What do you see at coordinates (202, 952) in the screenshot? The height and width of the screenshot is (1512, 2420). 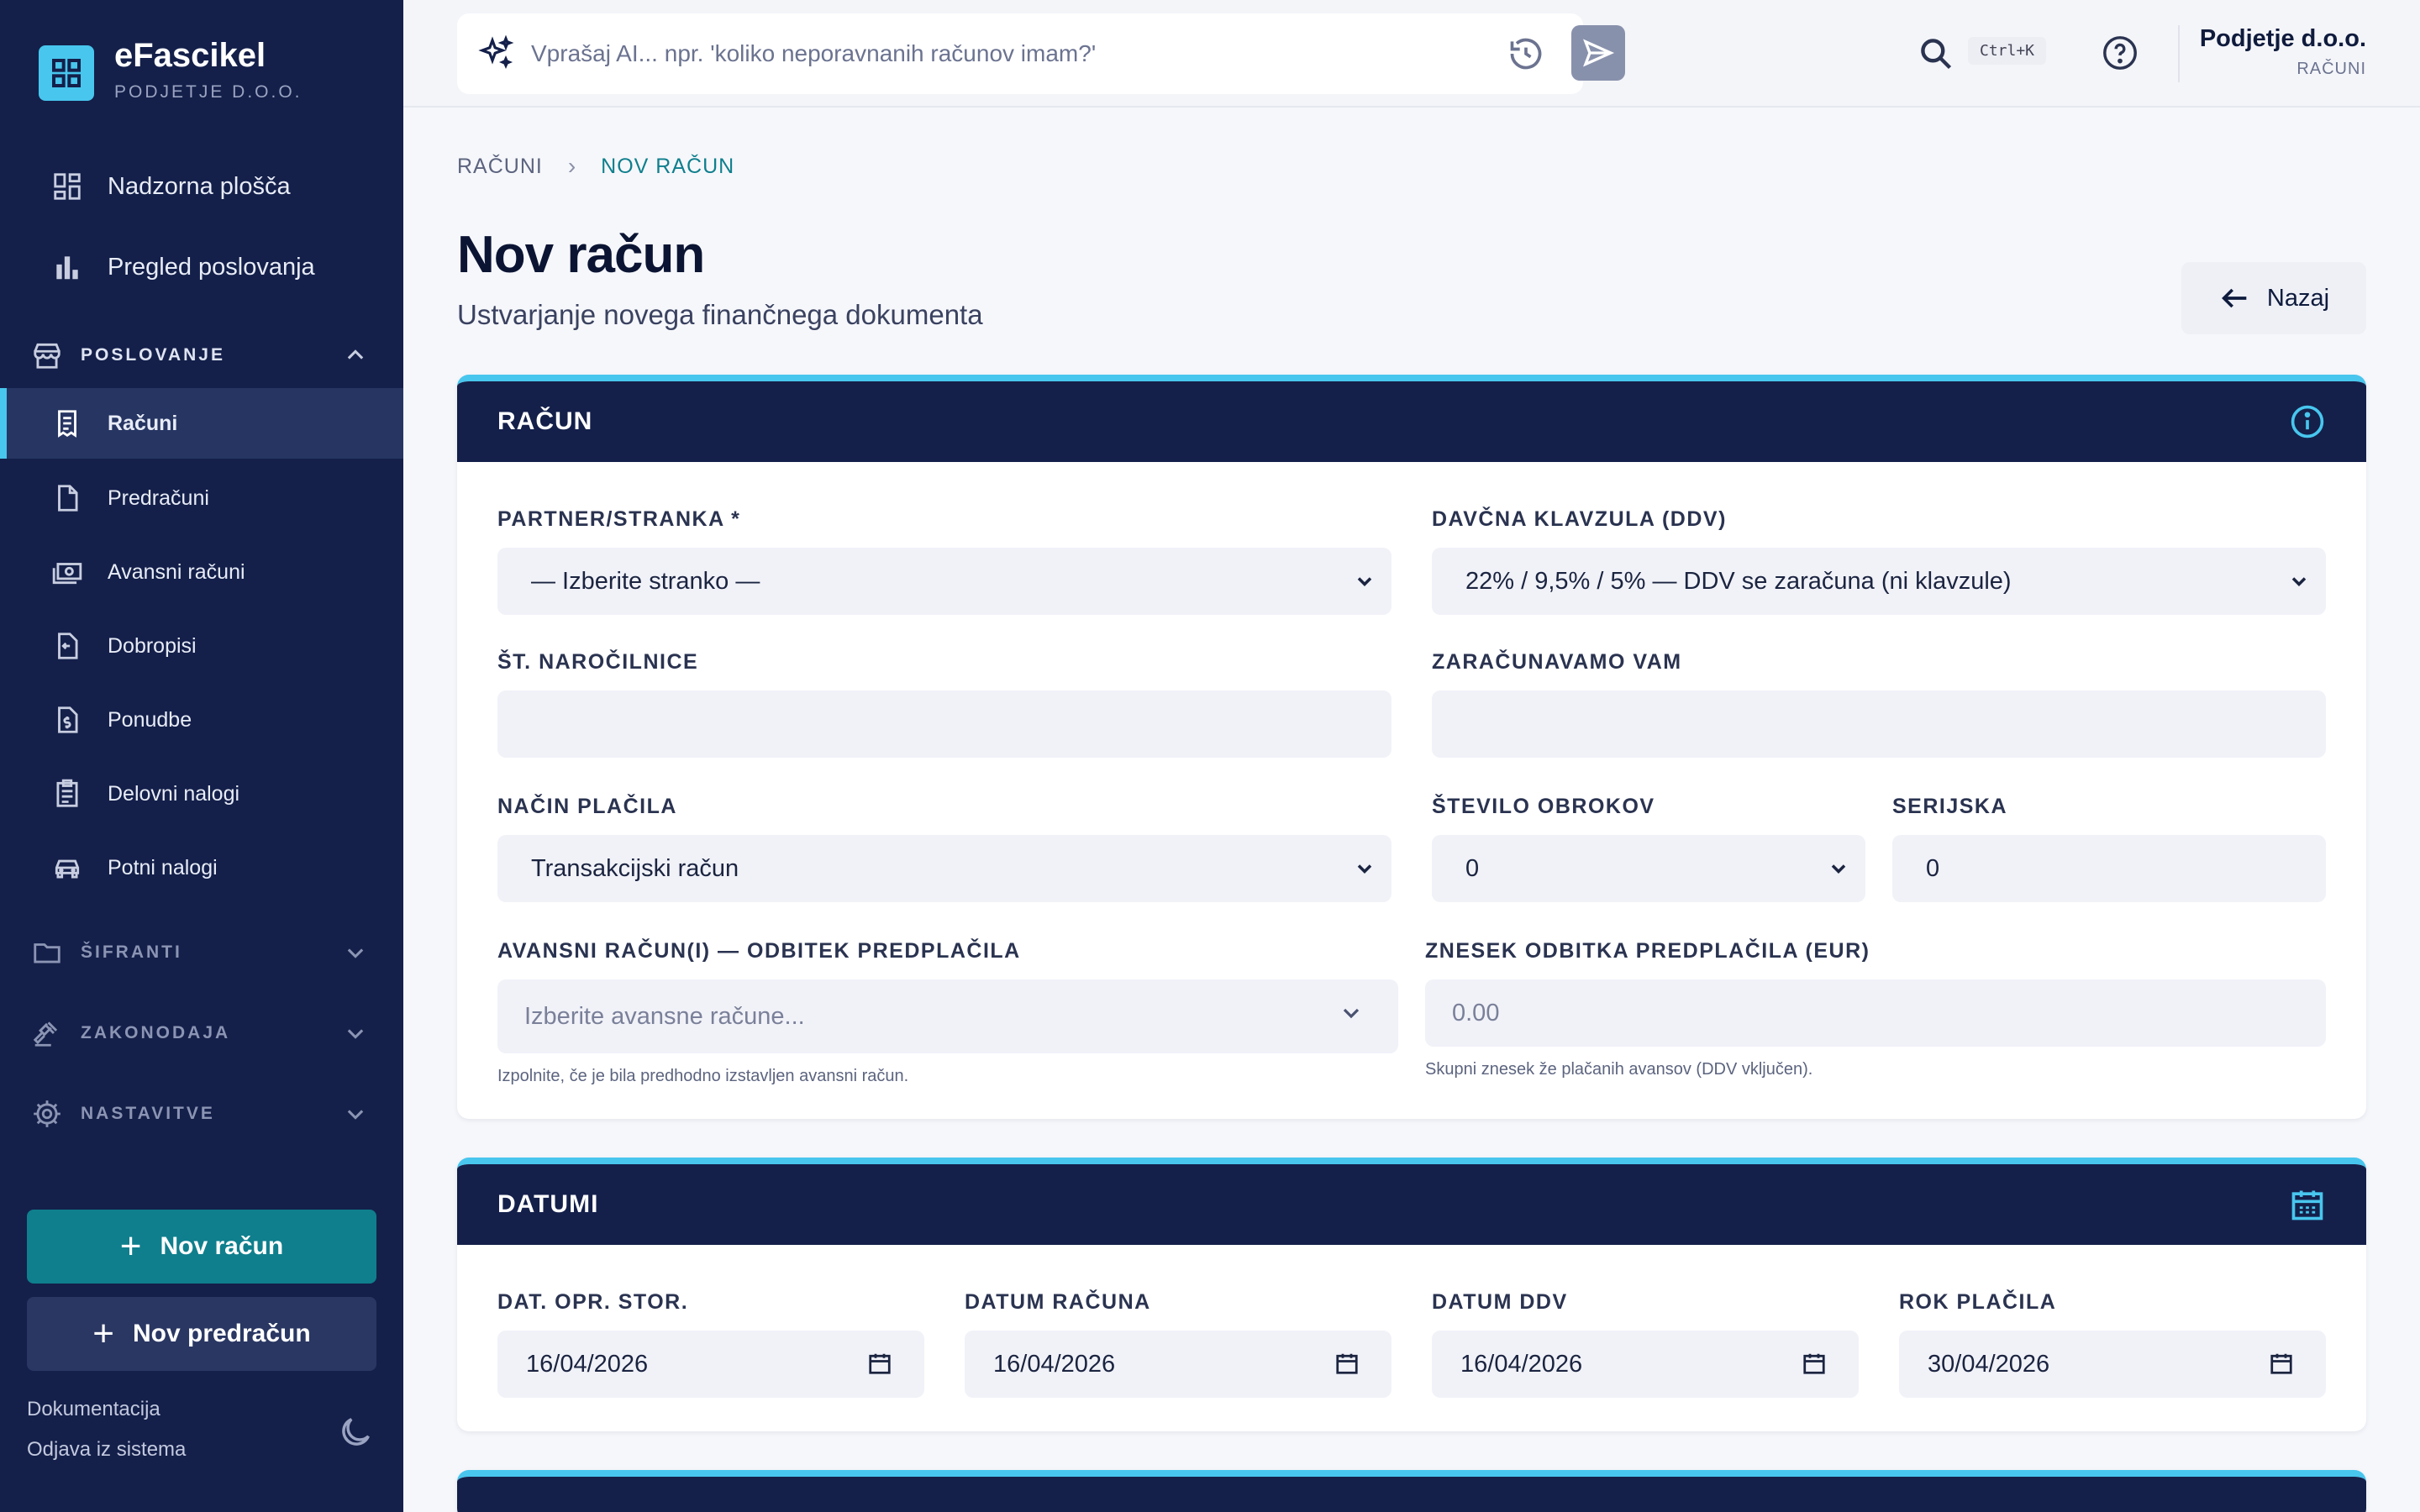 I see `sidebar-section-sifranti: ŠIFRANTI` at bounding box center [202, 952].